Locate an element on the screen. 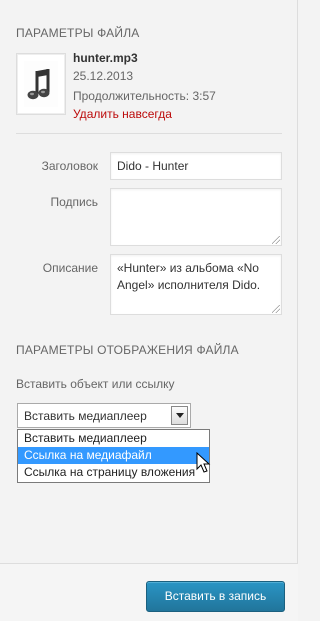  audio-file-icon is located at coordinates (41, 84).